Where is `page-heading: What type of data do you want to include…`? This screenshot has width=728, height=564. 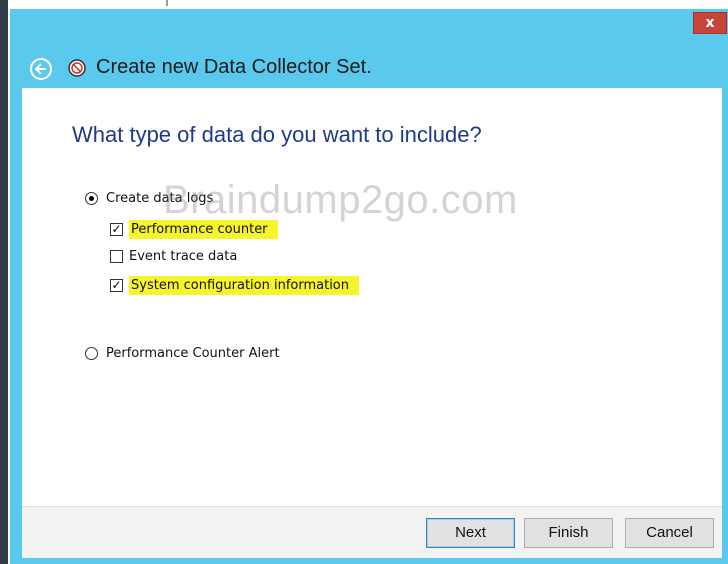
page-heading: What type of data do you want to include… is located at coordinates (277, 134).